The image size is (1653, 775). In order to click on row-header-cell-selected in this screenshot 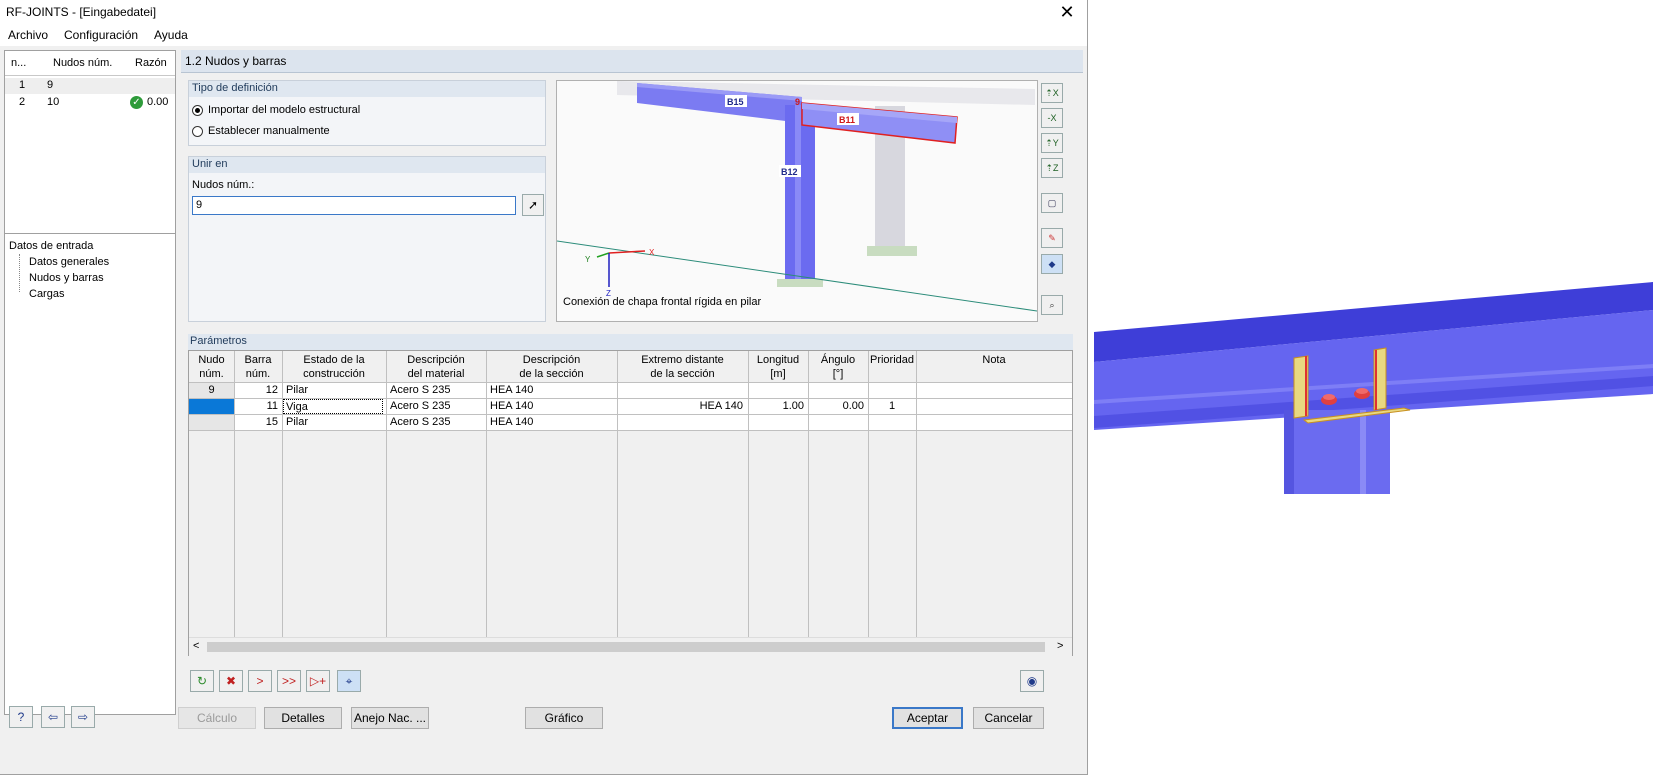, I will do `click(211, 406)`.